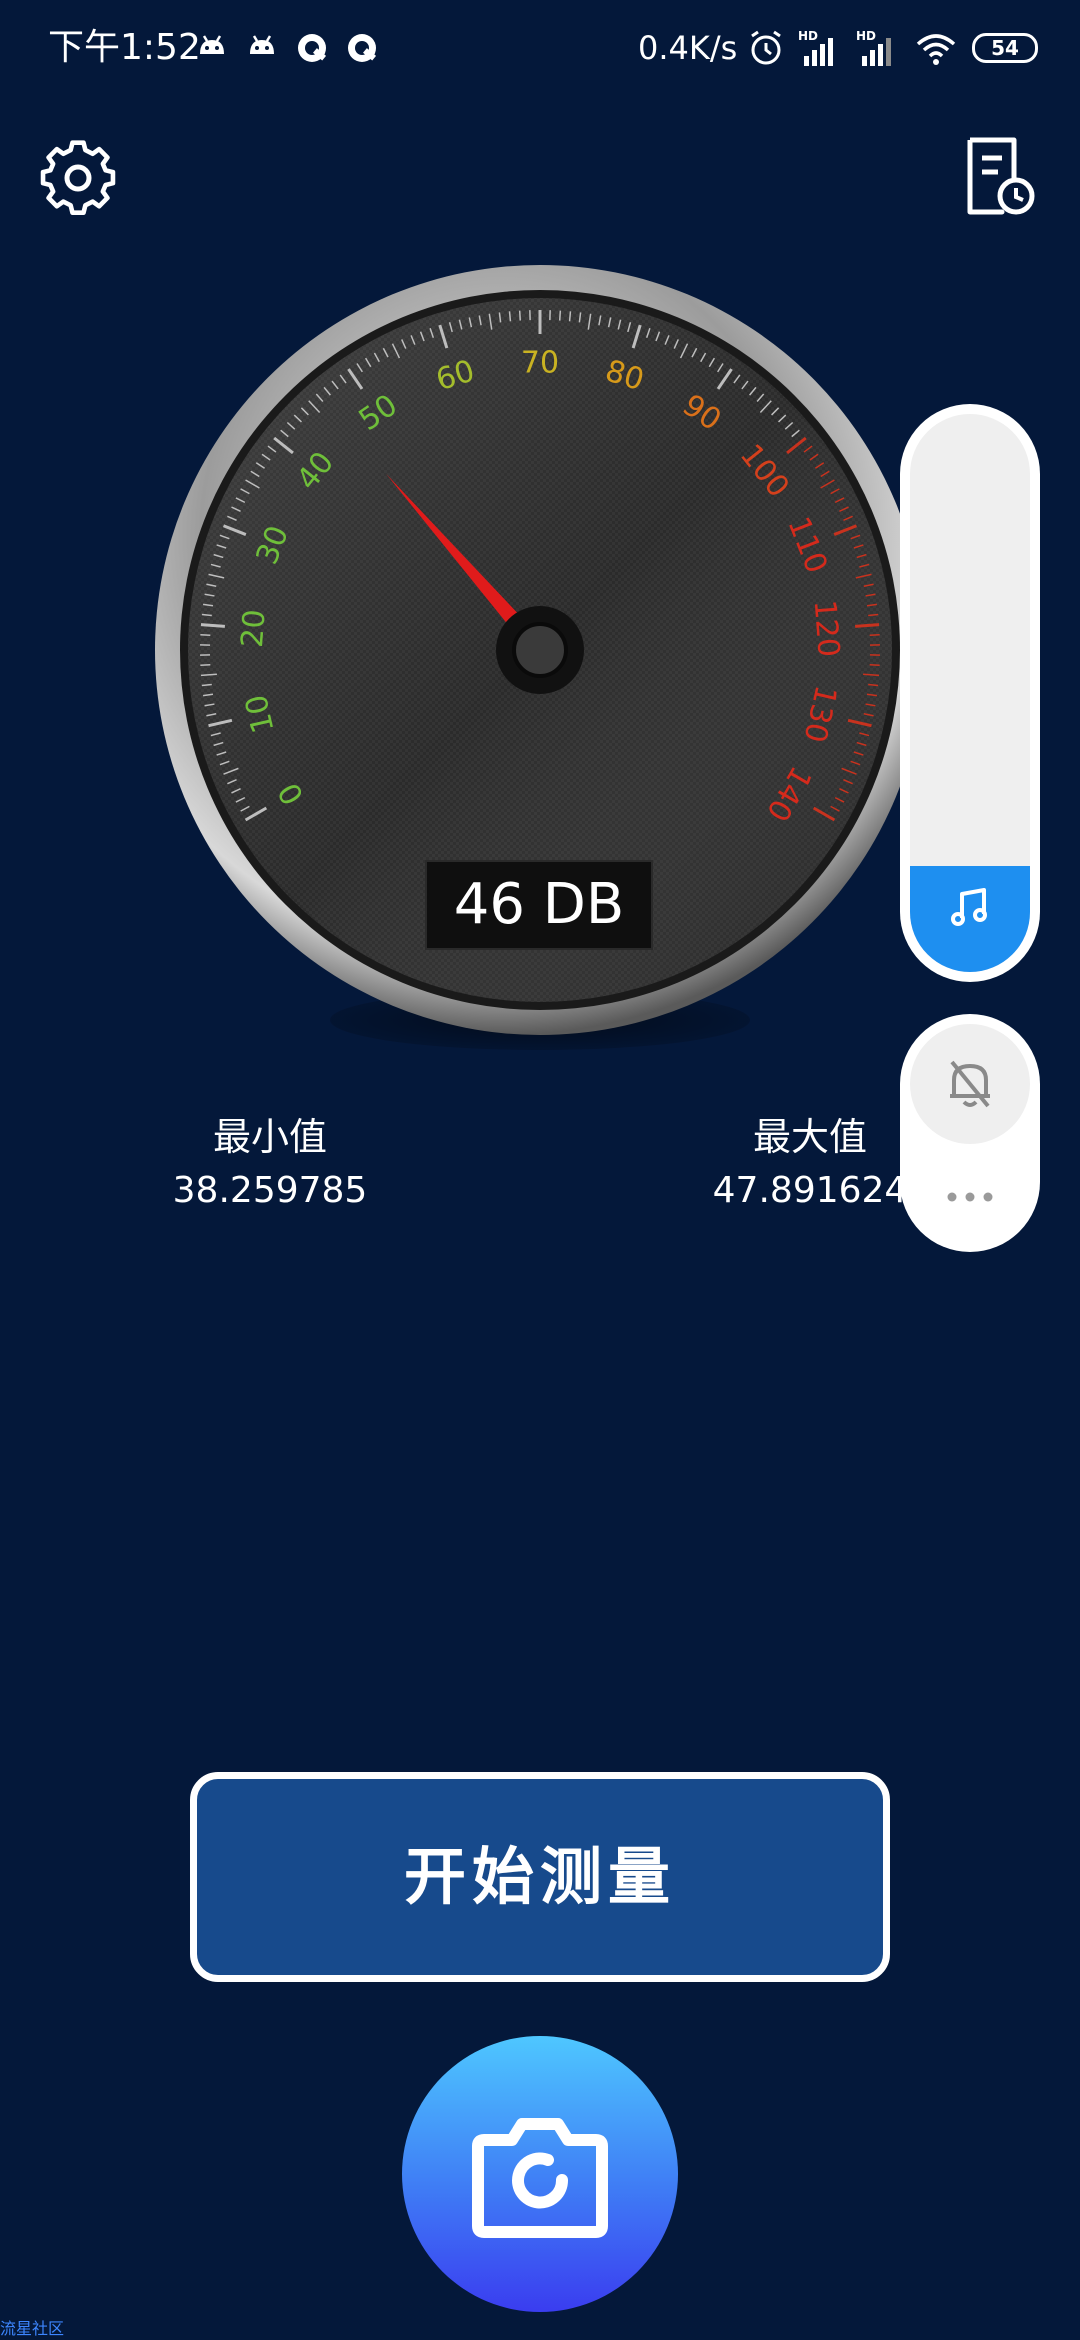 This screenshot has height=2340, width=1080. What do you see at coordinates (969, 907) in the screenshot?
I see `music-note-icon` at bounding box center [969, 907].